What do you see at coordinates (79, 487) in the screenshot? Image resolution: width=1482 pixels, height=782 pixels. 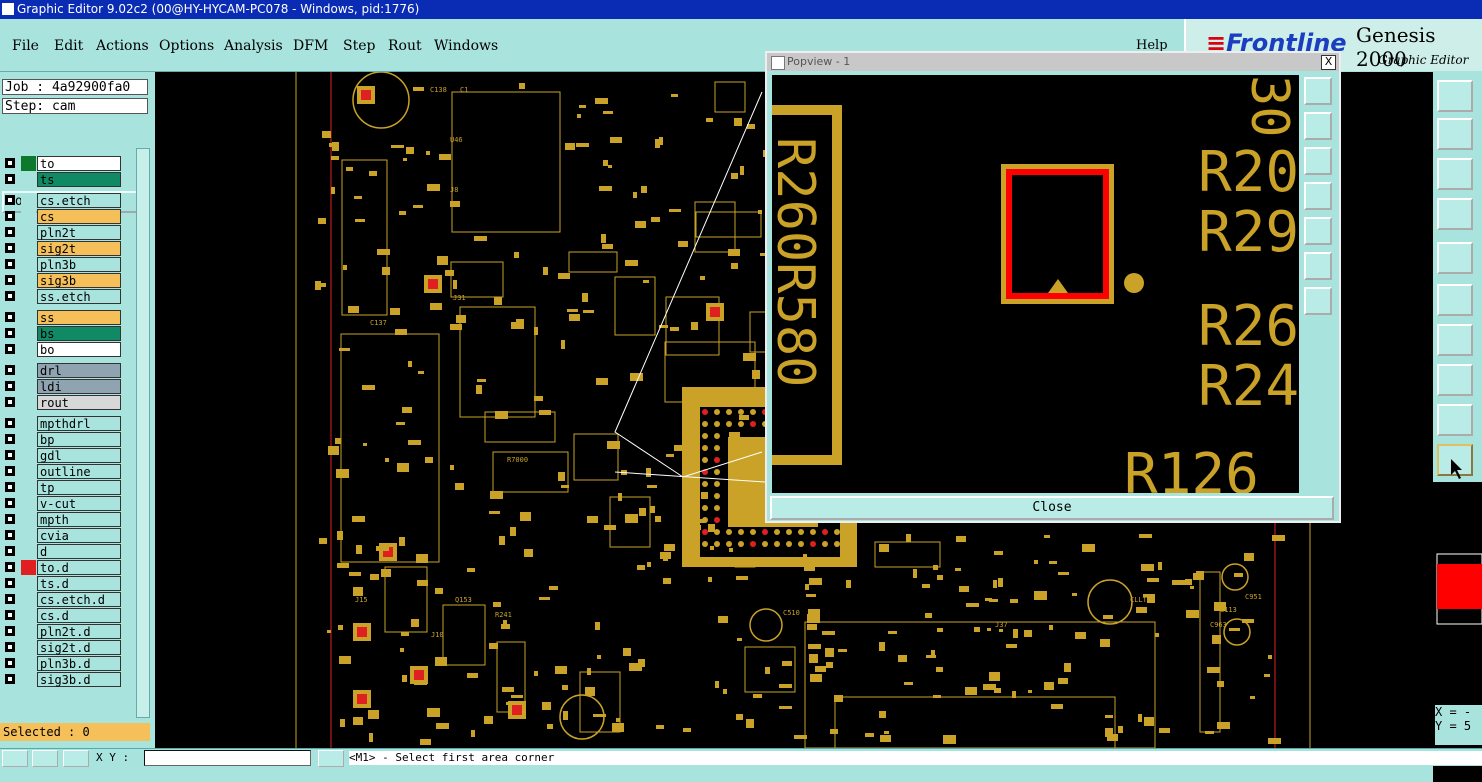 I see `layer-name: tp` at bounding box center [79, 487].